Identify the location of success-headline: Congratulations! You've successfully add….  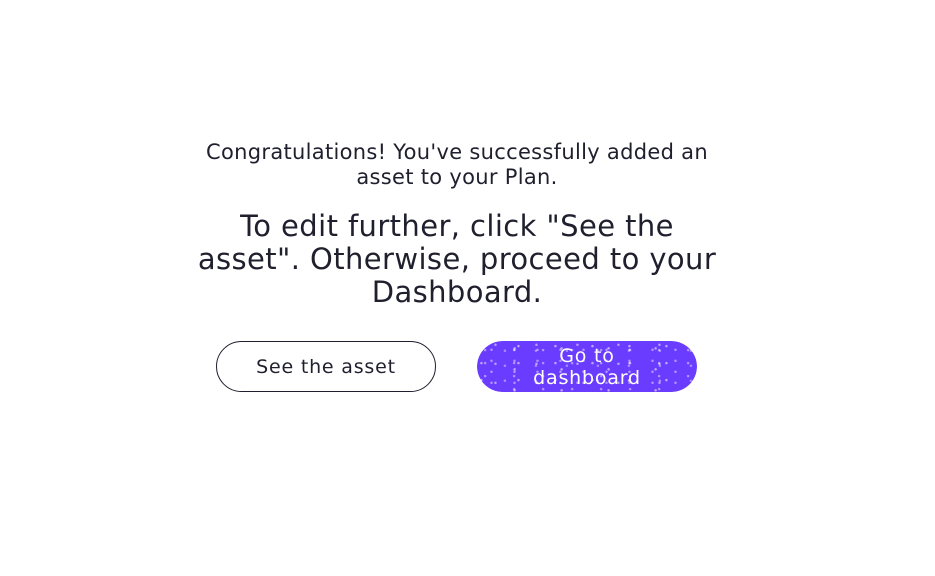
(457, 164).